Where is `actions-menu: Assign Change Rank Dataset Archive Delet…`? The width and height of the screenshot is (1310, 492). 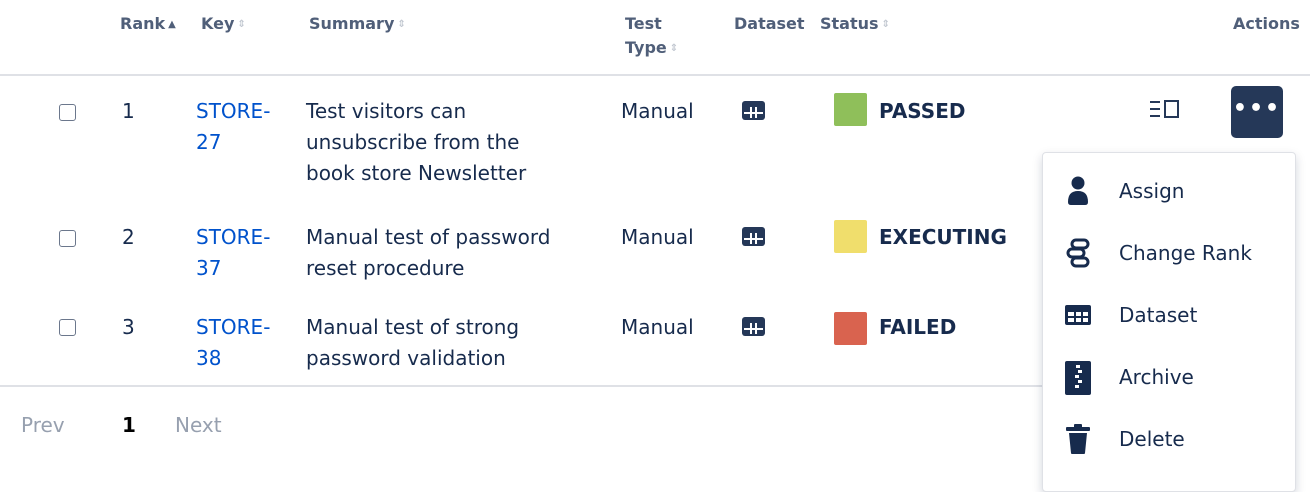 actions-menu: Assign Change Rank Dataset Archive Delet… is located at coordinates (1169, 322).